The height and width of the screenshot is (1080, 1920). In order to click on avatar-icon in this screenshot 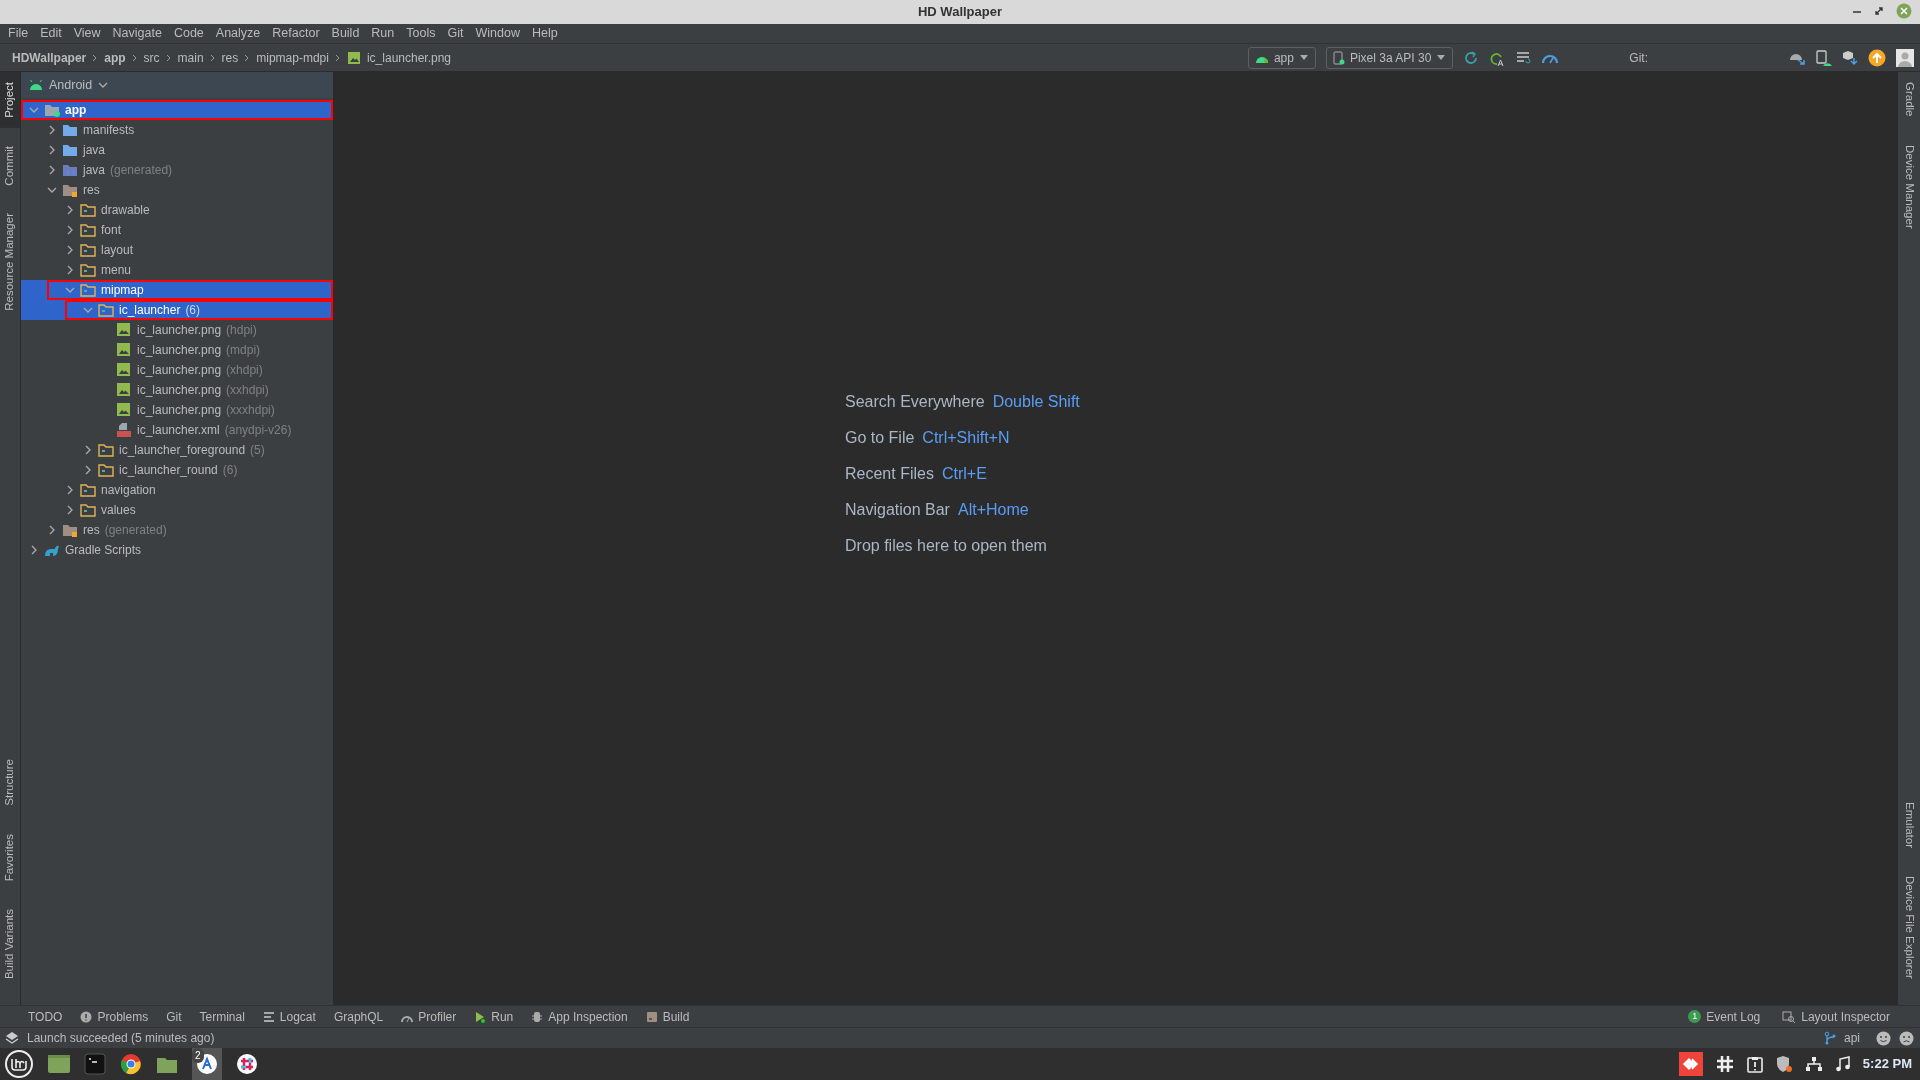, I will do `click(1905, 57)`.